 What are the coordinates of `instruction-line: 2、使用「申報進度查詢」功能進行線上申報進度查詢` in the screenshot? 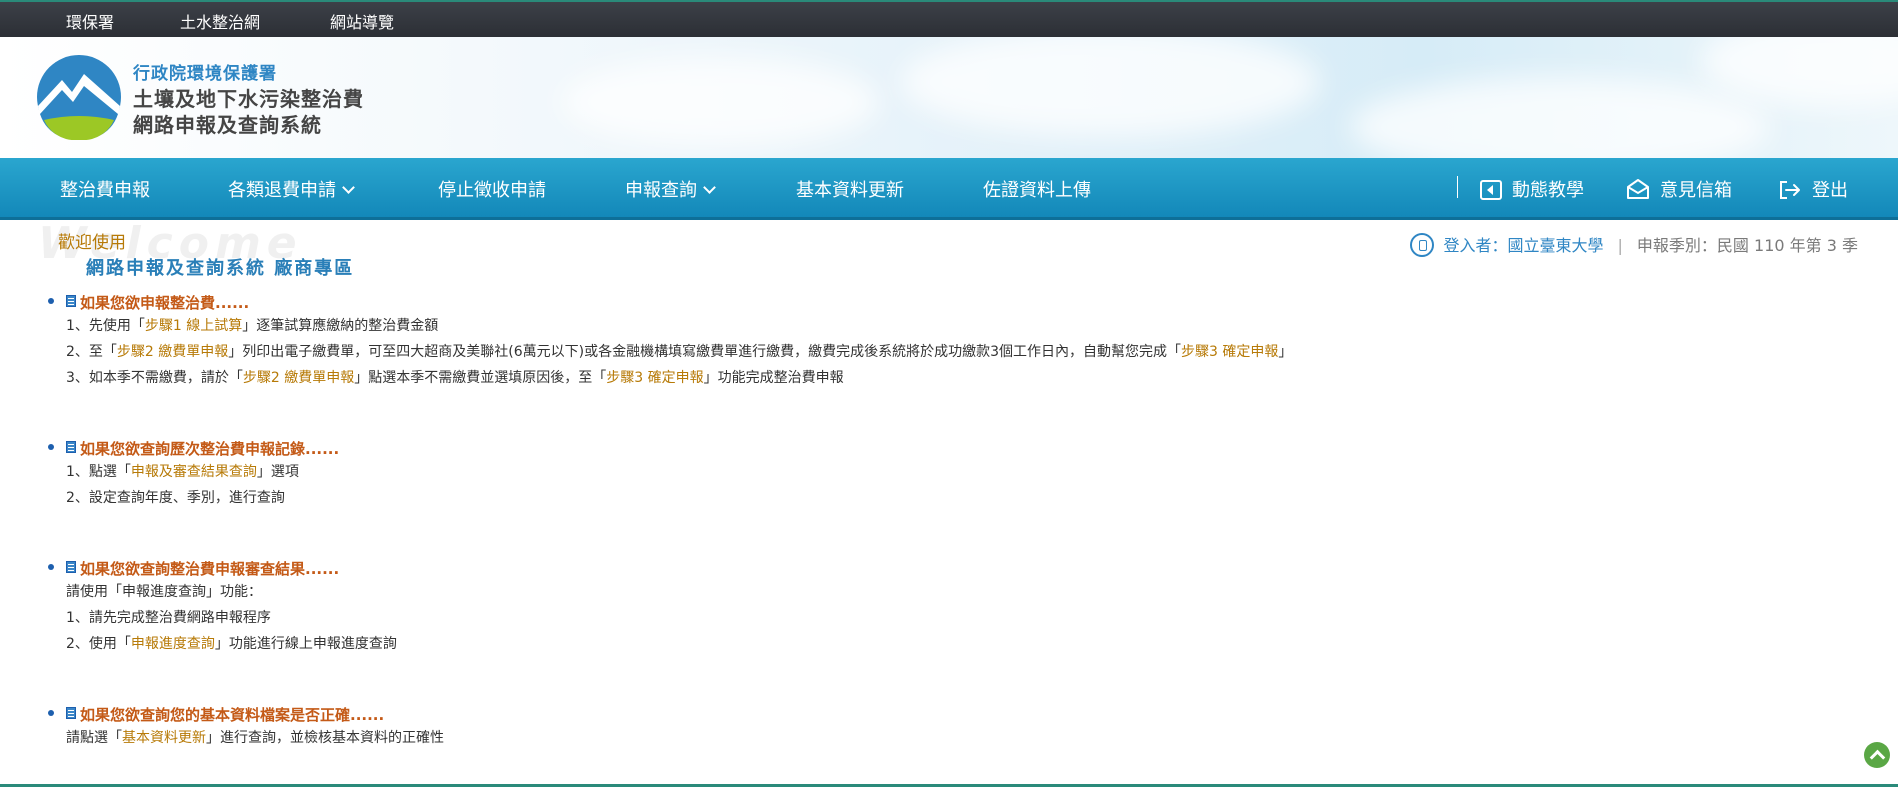 It's located at (794, 644).